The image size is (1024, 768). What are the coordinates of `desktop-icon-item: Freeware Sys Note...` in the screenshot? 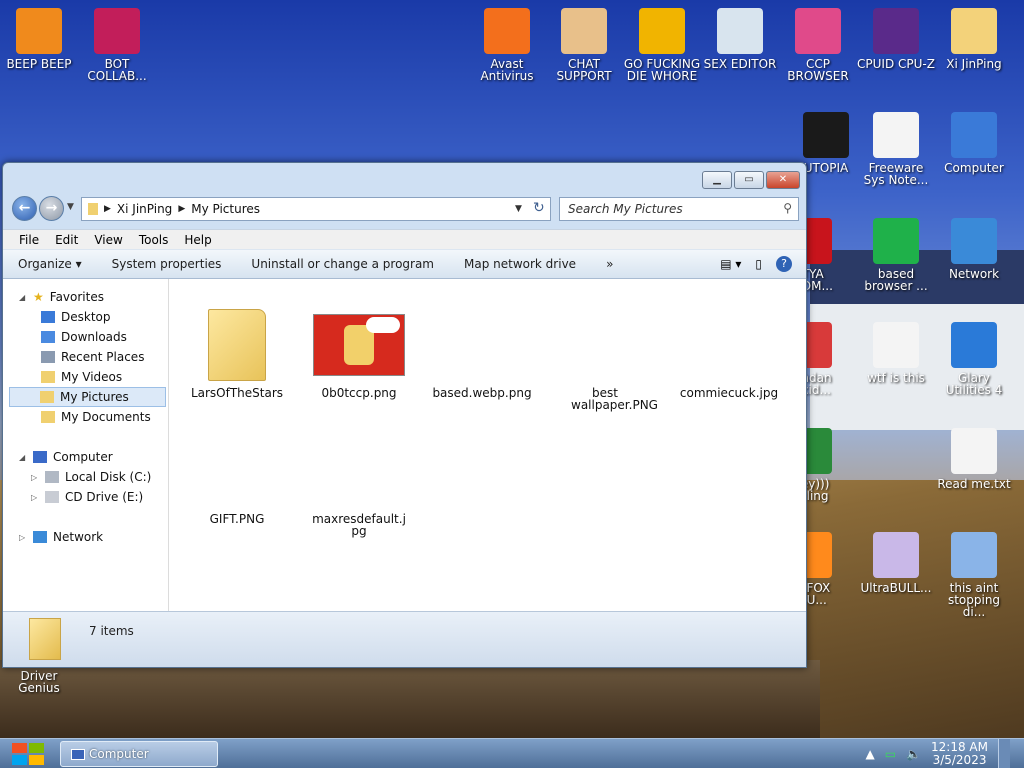 It's located at (896, 149).